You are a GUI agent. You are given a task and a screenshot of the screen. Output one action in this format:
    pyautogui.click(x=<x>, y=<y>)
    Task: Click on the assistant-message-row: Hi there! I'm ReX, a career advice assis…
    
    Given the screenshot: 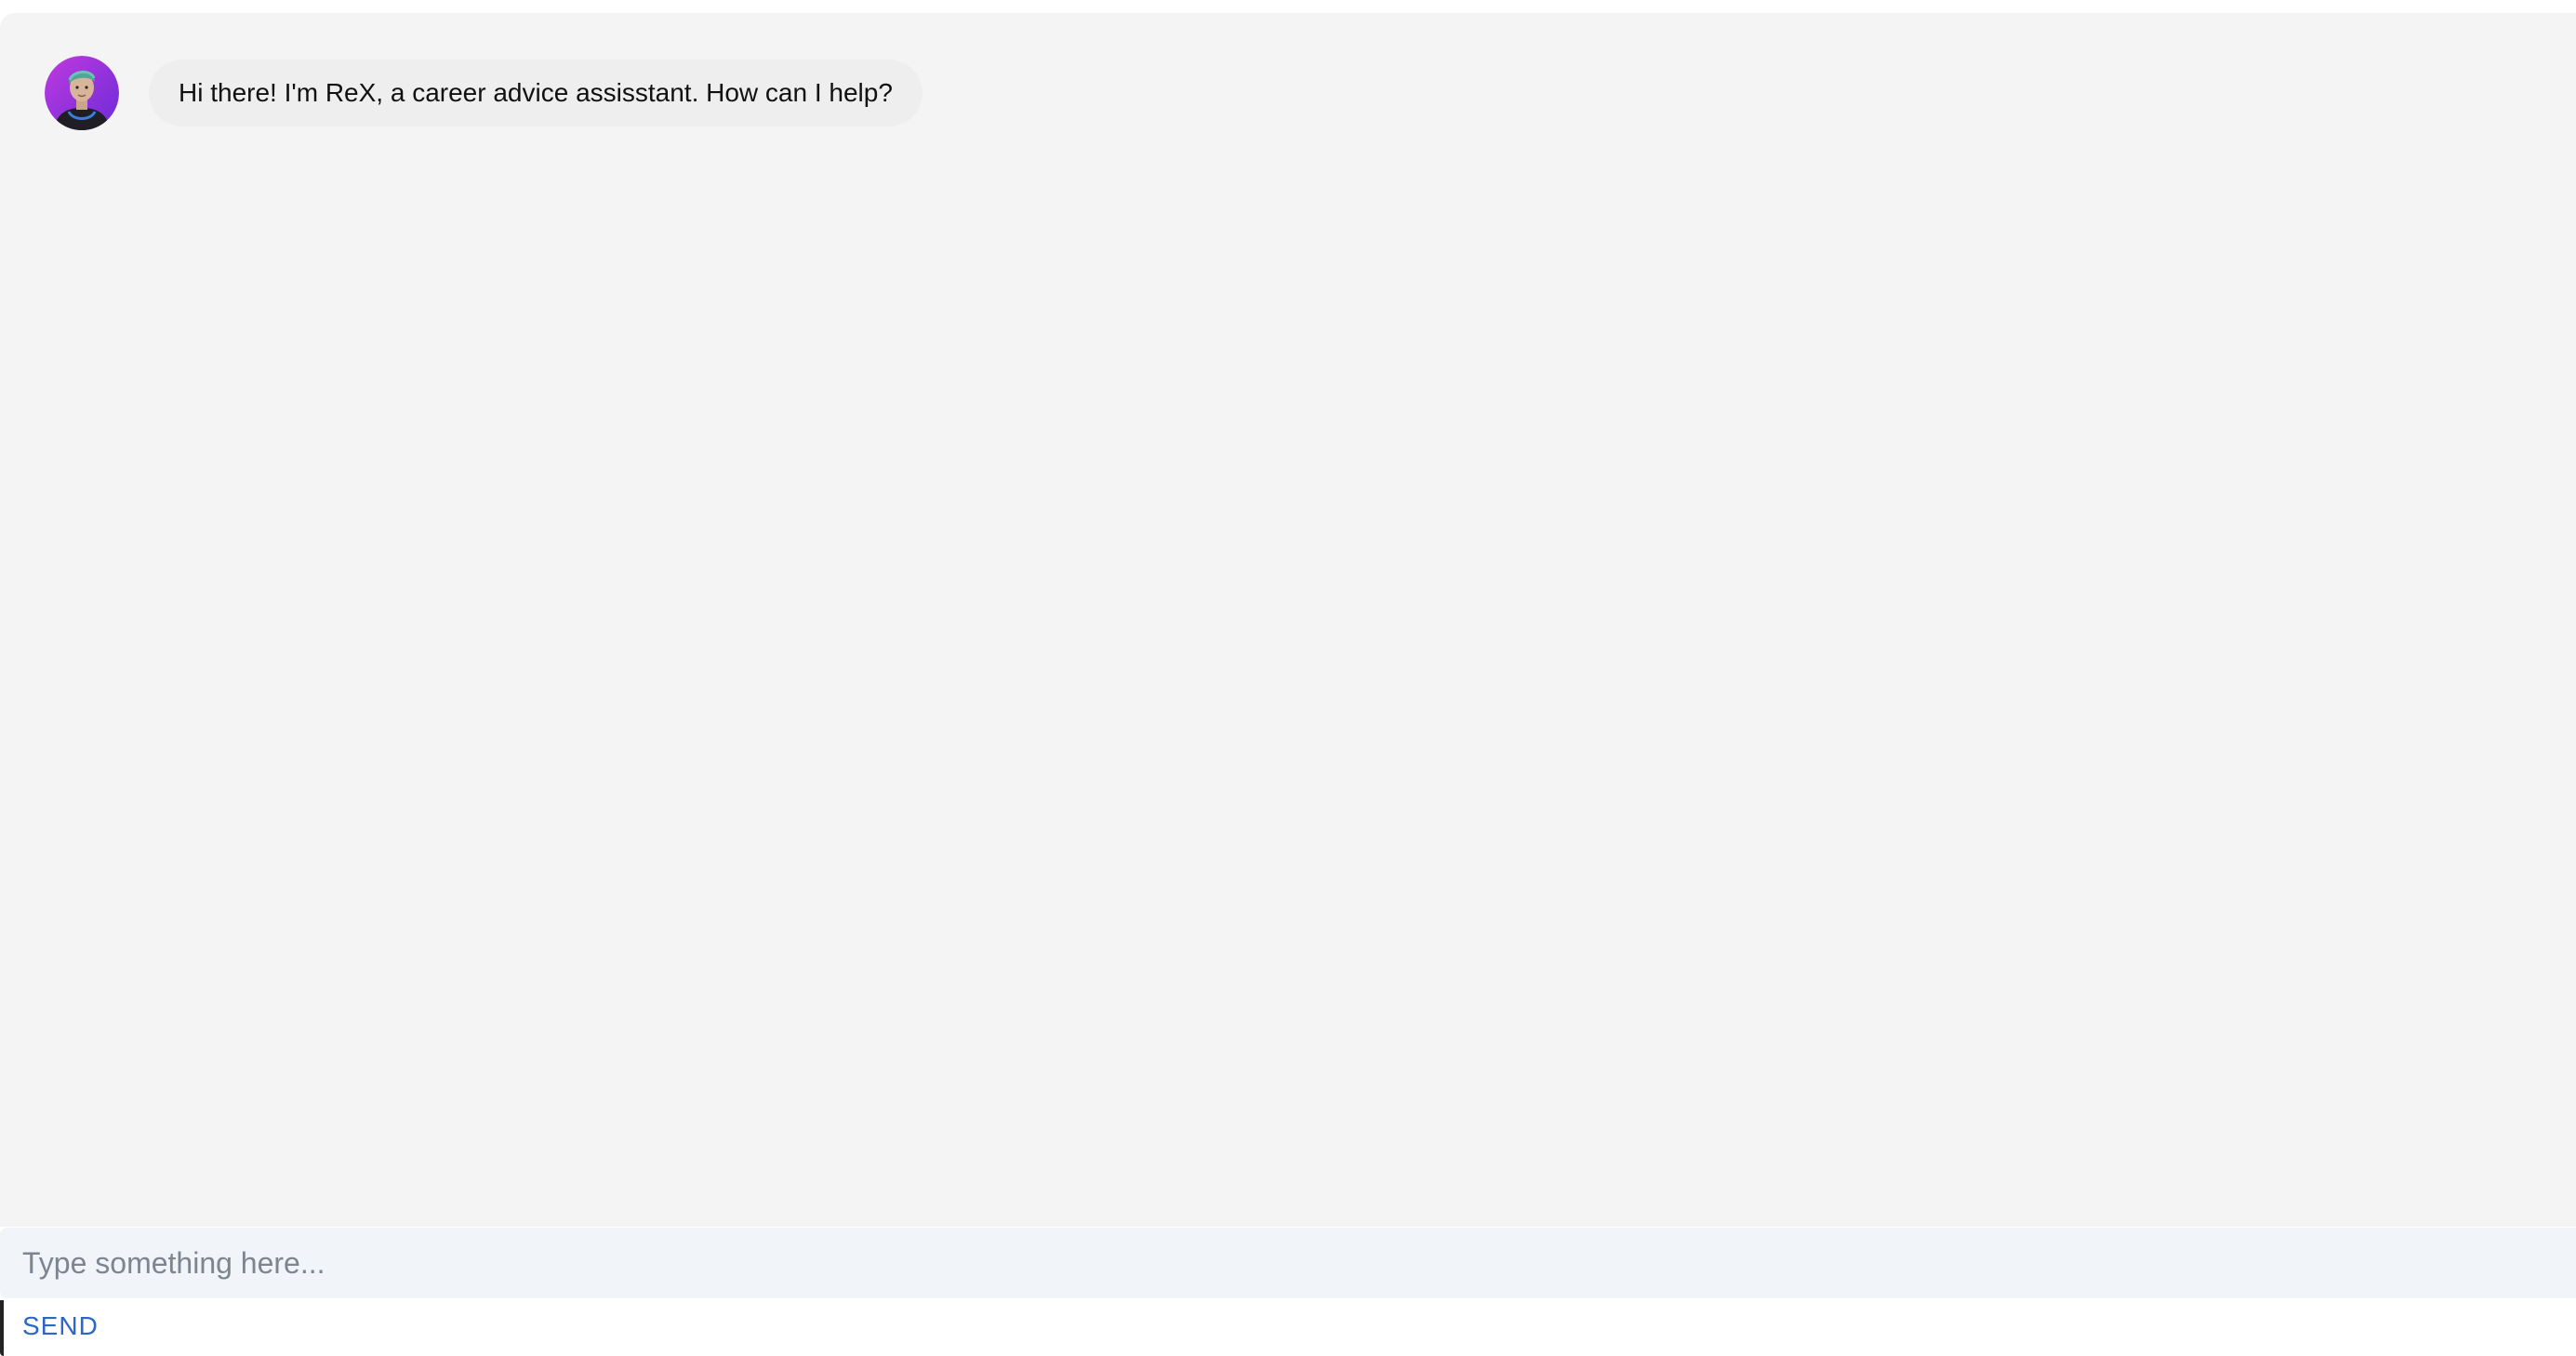 What is the action you would take?
    pyautogui.click(x=484, y=93)
    